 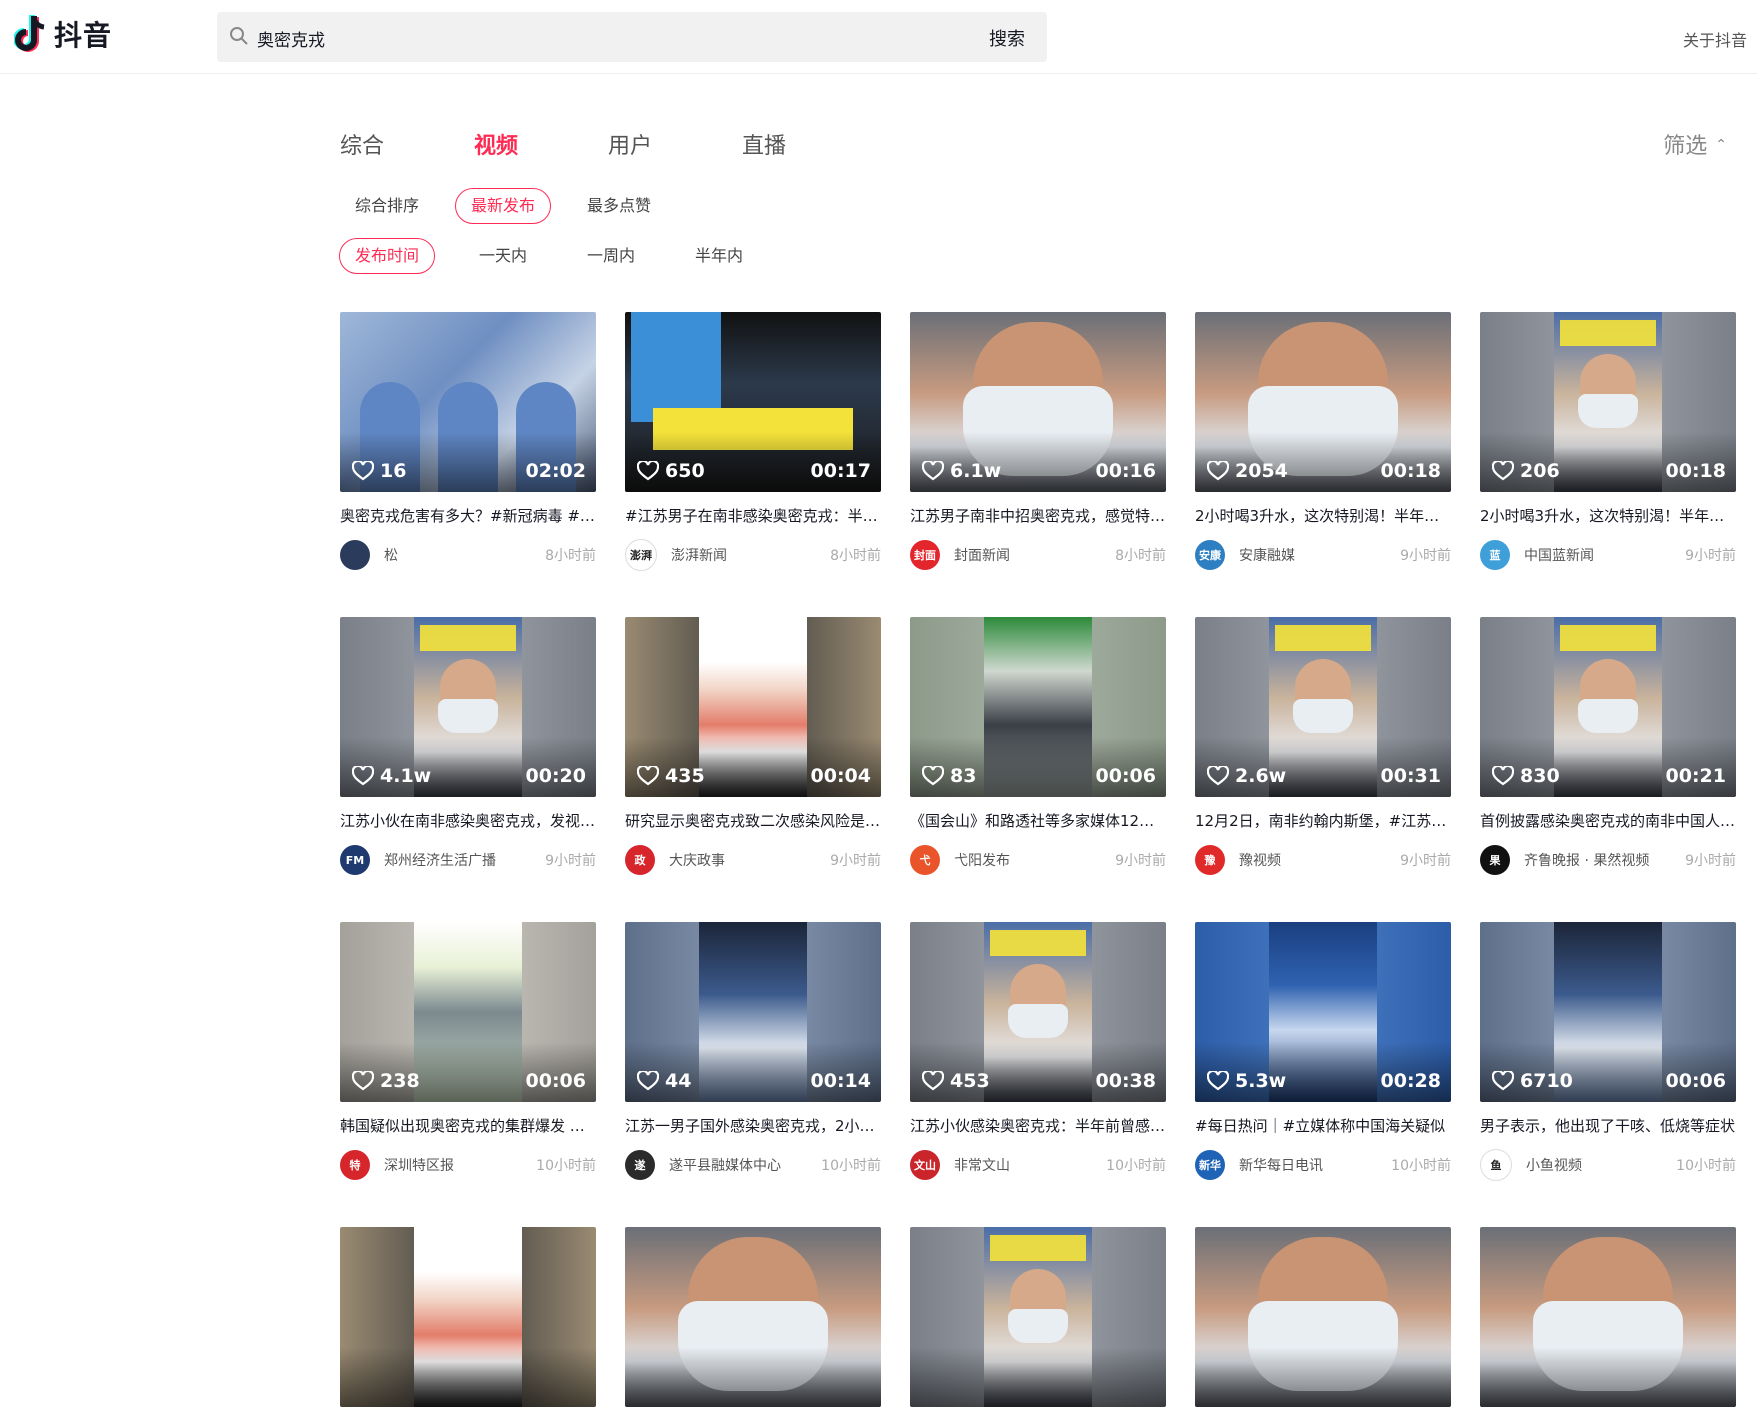 What do you see at coordinates (611, 256) in the screenshot?
I see `time_options-chip-2: 一周内` at bounding box center [611, 256].